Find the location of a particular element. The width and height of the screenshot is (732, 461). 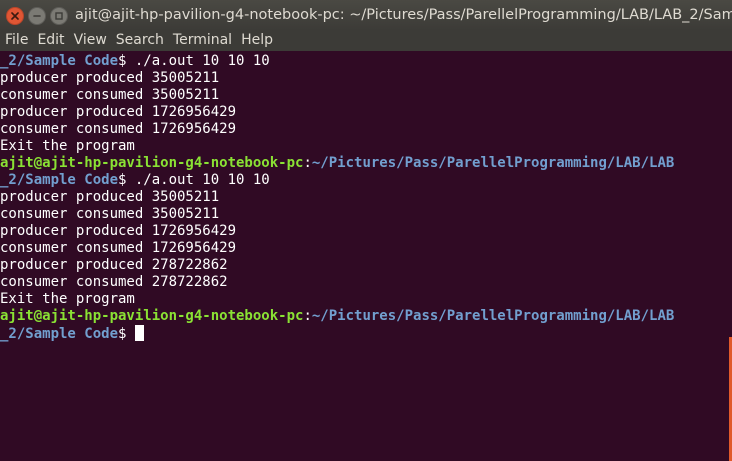

menu-terminal: Terminal is located at coordinates (202, 40).